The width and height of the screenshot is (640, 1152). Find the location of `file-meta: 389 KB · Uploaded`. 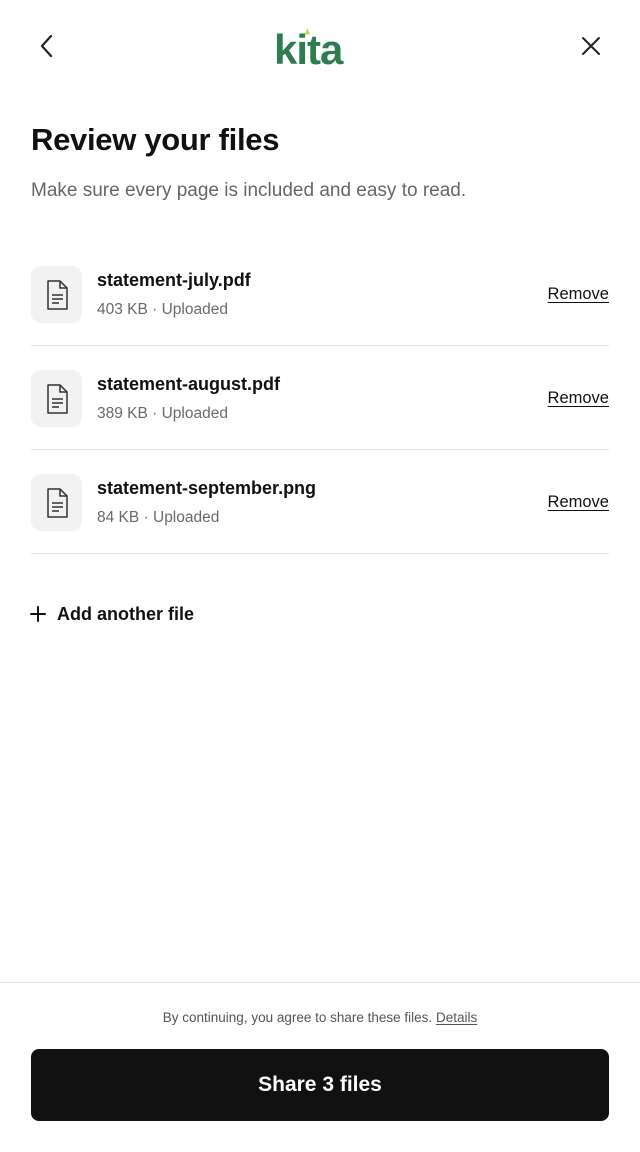

file-meta: 389 KB · Uploaded is located at coordinates (162, 413).